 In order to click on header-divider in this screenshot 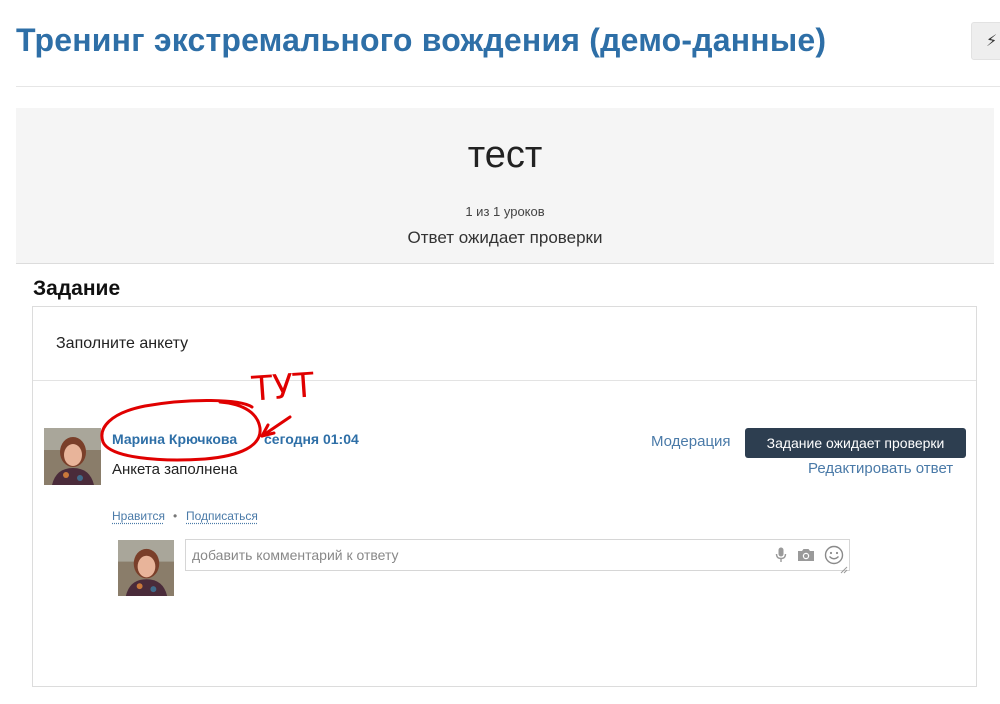, I will do `click(508, 86)`.